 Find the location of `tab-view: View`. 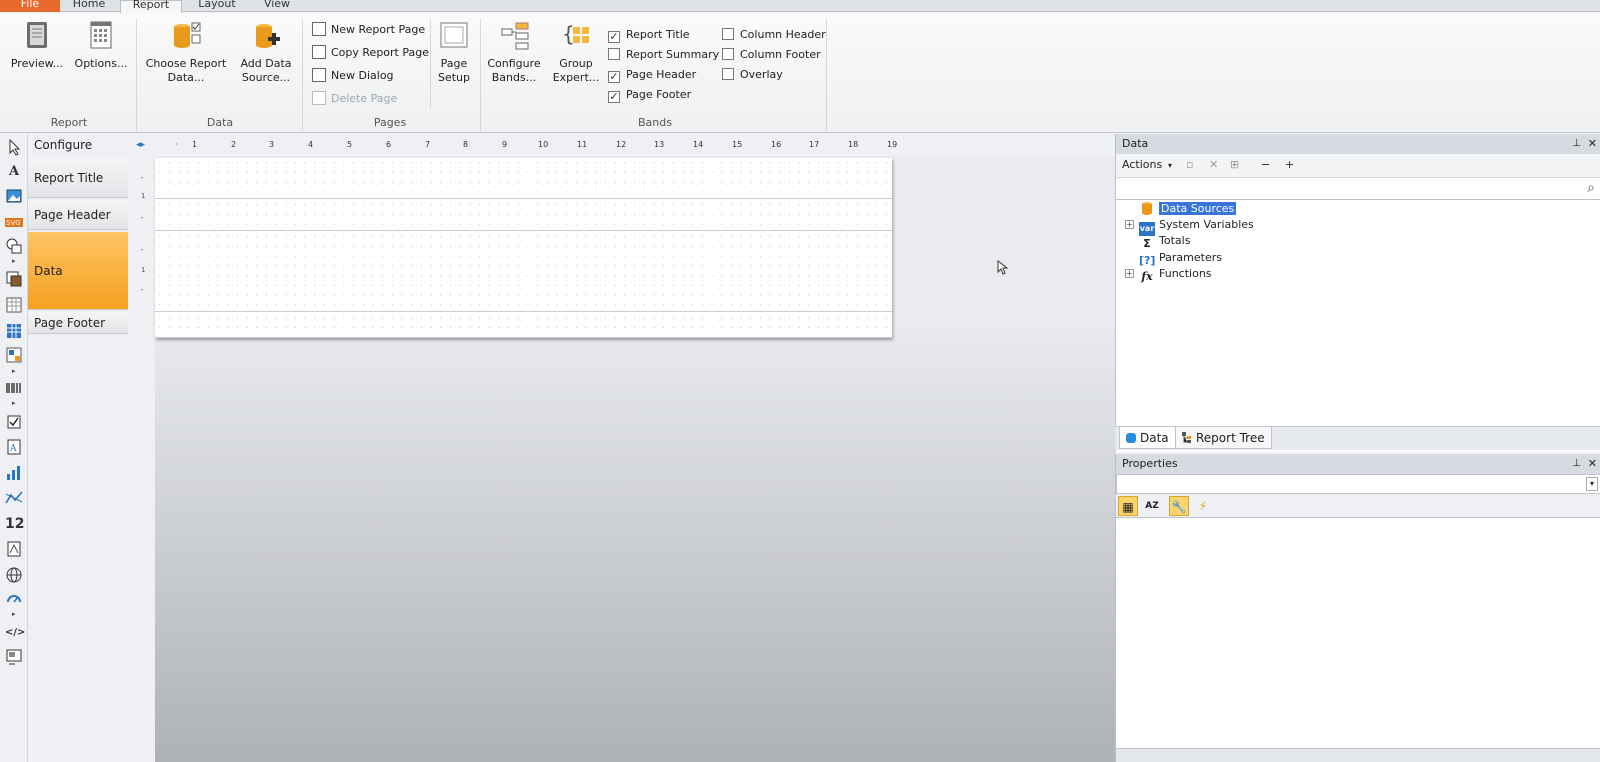

tab-view: View is located at coordinates (277, 6).